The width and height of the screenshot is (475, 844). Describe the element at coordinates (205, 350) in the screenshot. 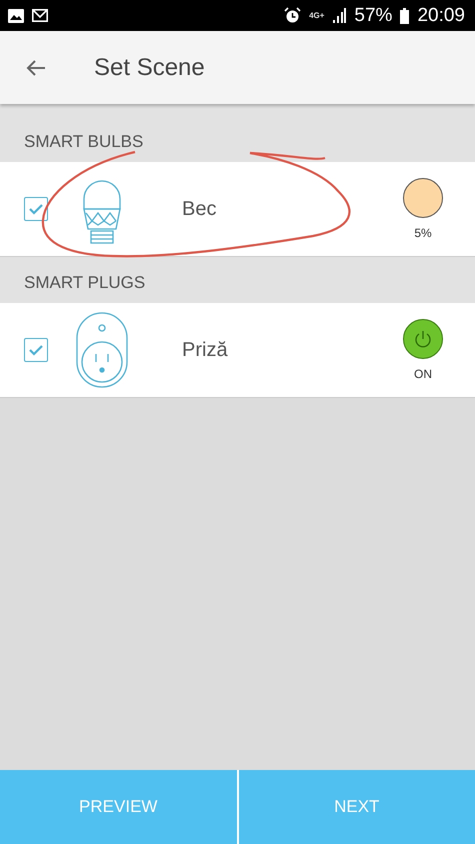

I see `device-name: Priză` at that location.